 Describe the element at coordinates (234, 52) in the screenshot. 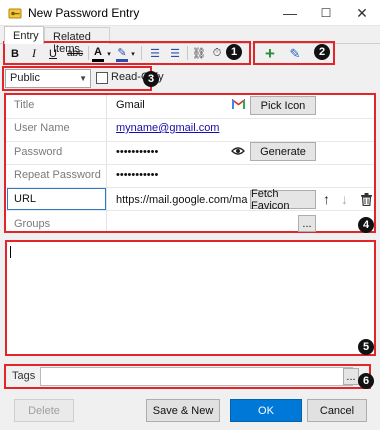

I see `annotation-badge-1: 1` at that location.